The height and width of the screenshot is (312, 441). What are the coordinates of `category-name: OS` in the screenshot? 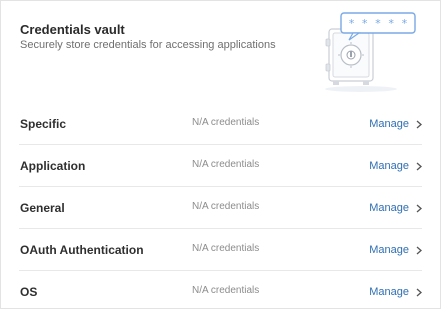 It's located at (29, 292).